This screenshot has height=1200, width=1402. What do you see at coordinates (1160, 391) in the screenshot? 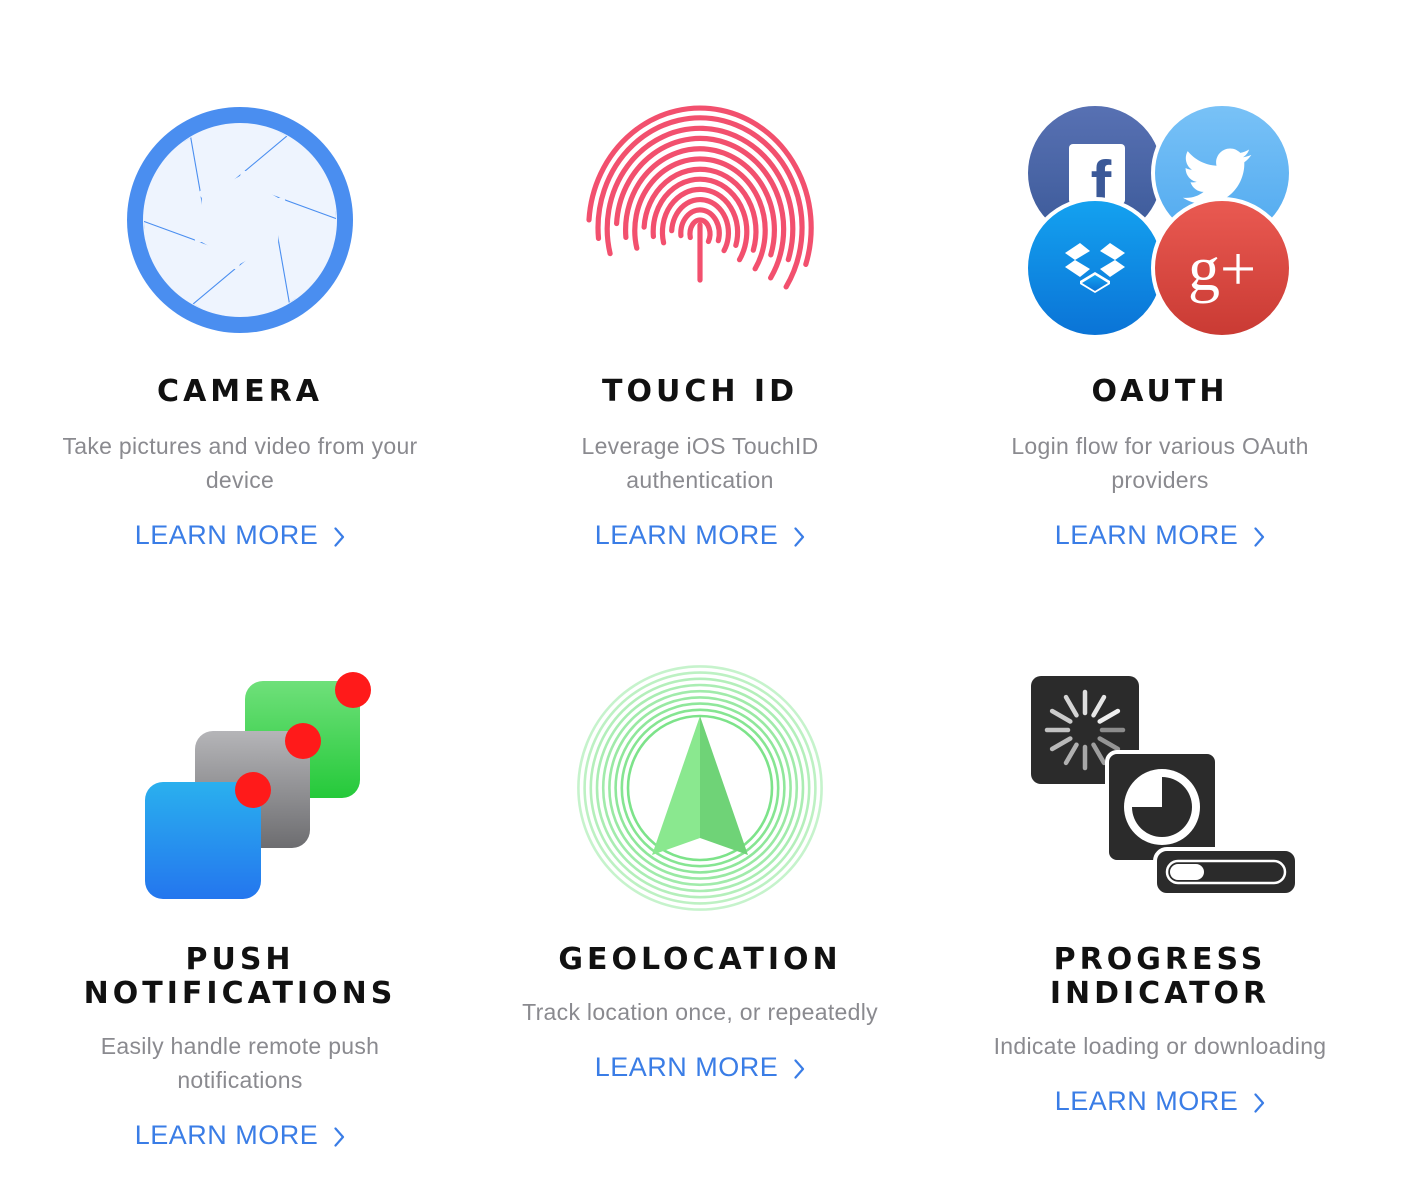
I see `feature-title: OAUTH` at bounding box center [1160, 391].